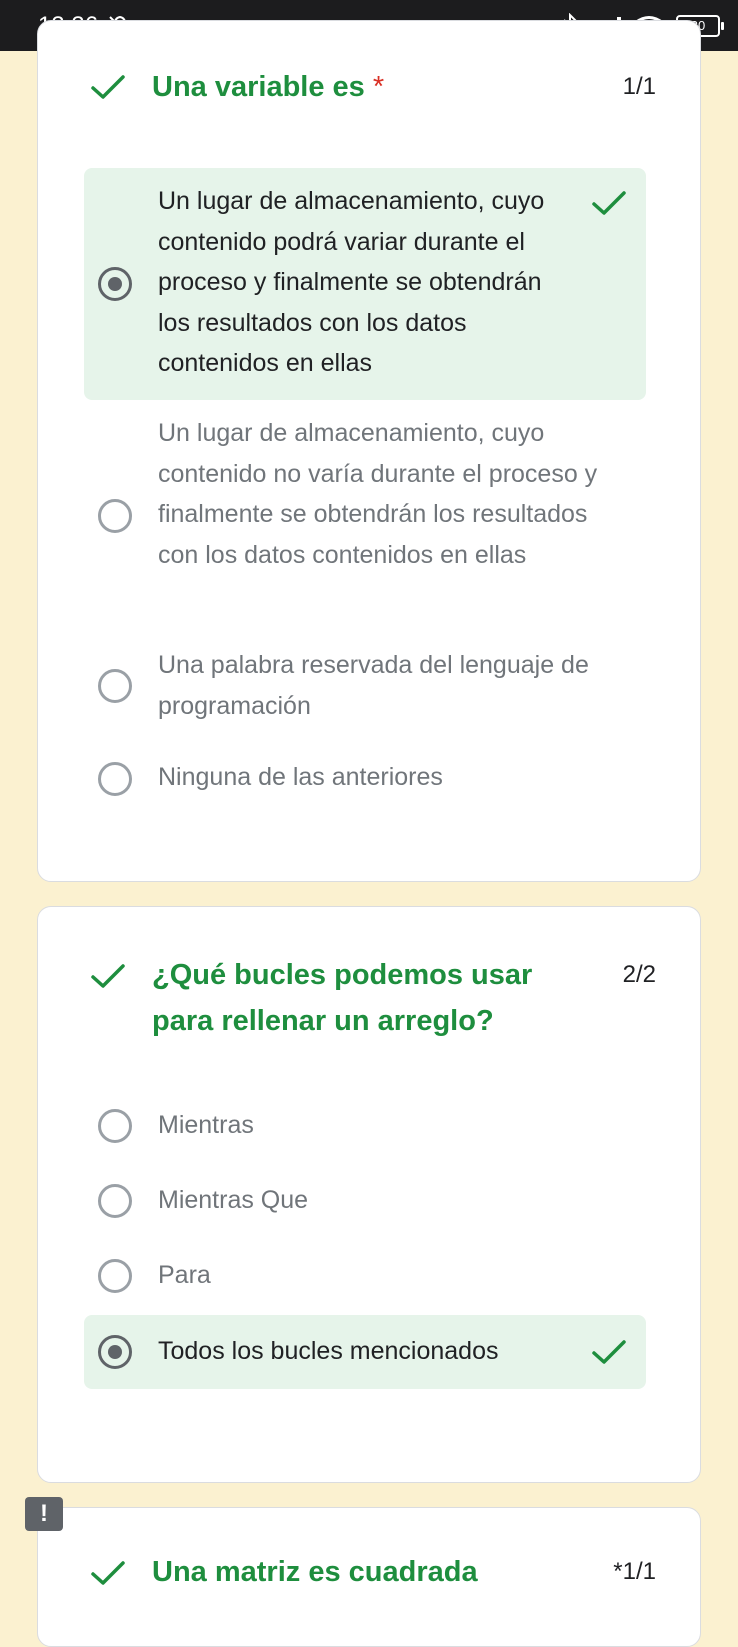 The image size is (738, 1647). What do you see at coordinates (233, 1200) in the screenshot?
I see `option-label: Mientras Que` at bounding box center [233, 1200].